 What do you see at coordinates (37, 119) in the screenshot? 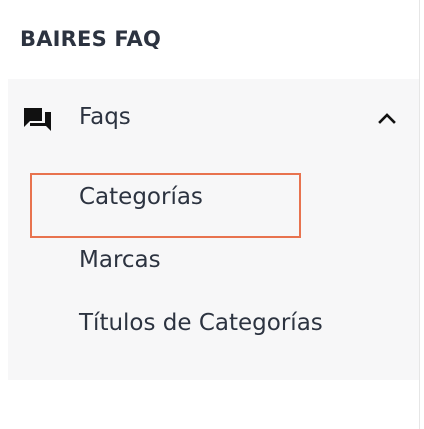
I see `forum-icon` at bounding box center [37, 119].